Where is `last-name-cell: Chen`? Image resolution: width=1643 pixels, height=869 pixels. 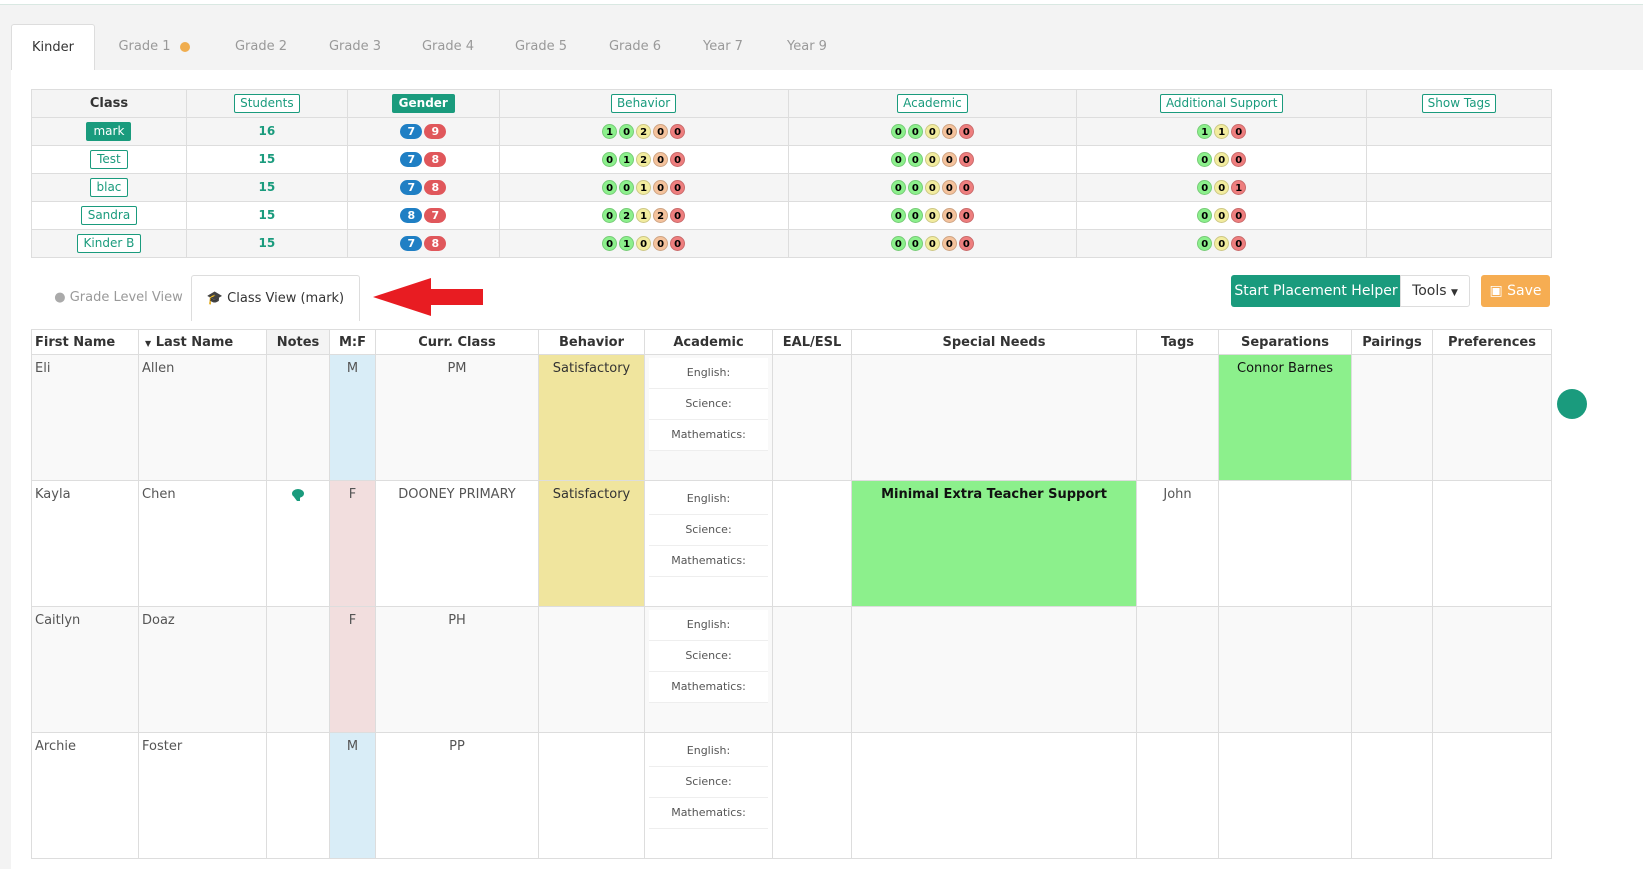 last-name-cell: Chen is located at coordinates (202, 543).